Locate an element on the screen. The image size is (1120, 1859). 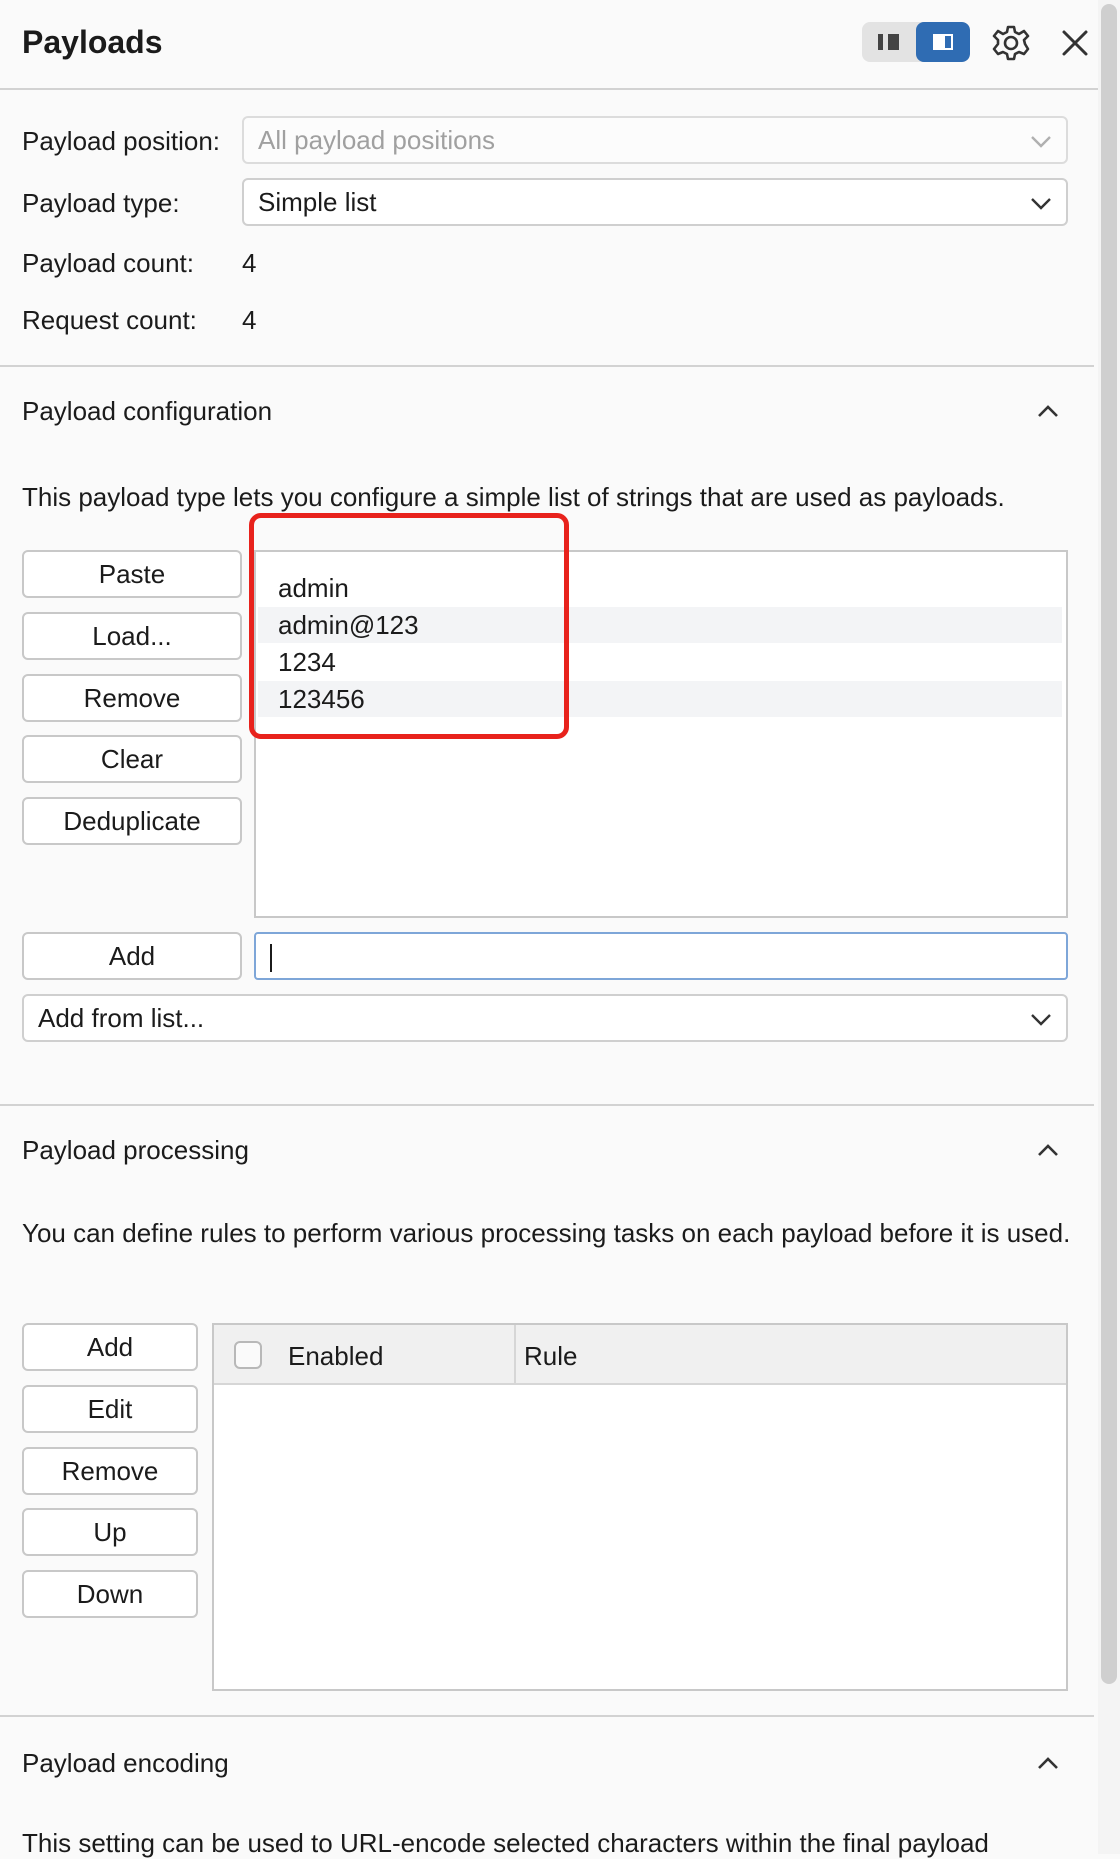
processing-add-button: Add is located at coordinates (110, 1347).